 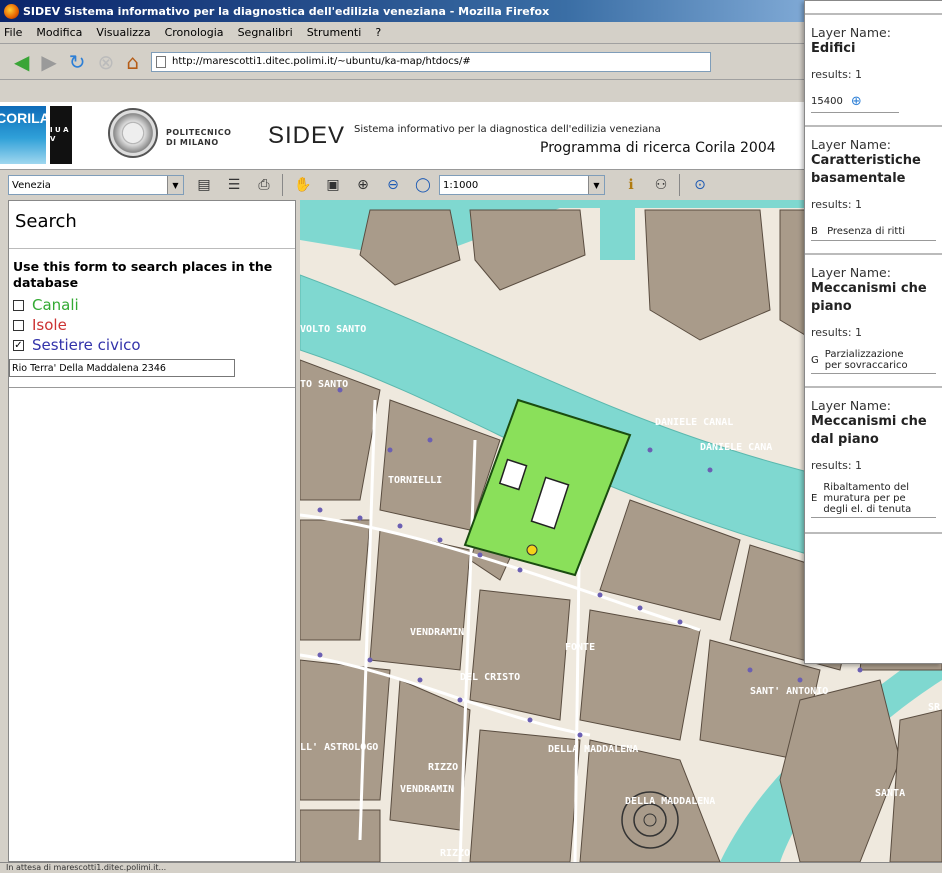 I want to click on result-value: 15400, so click(x=827, y=101).